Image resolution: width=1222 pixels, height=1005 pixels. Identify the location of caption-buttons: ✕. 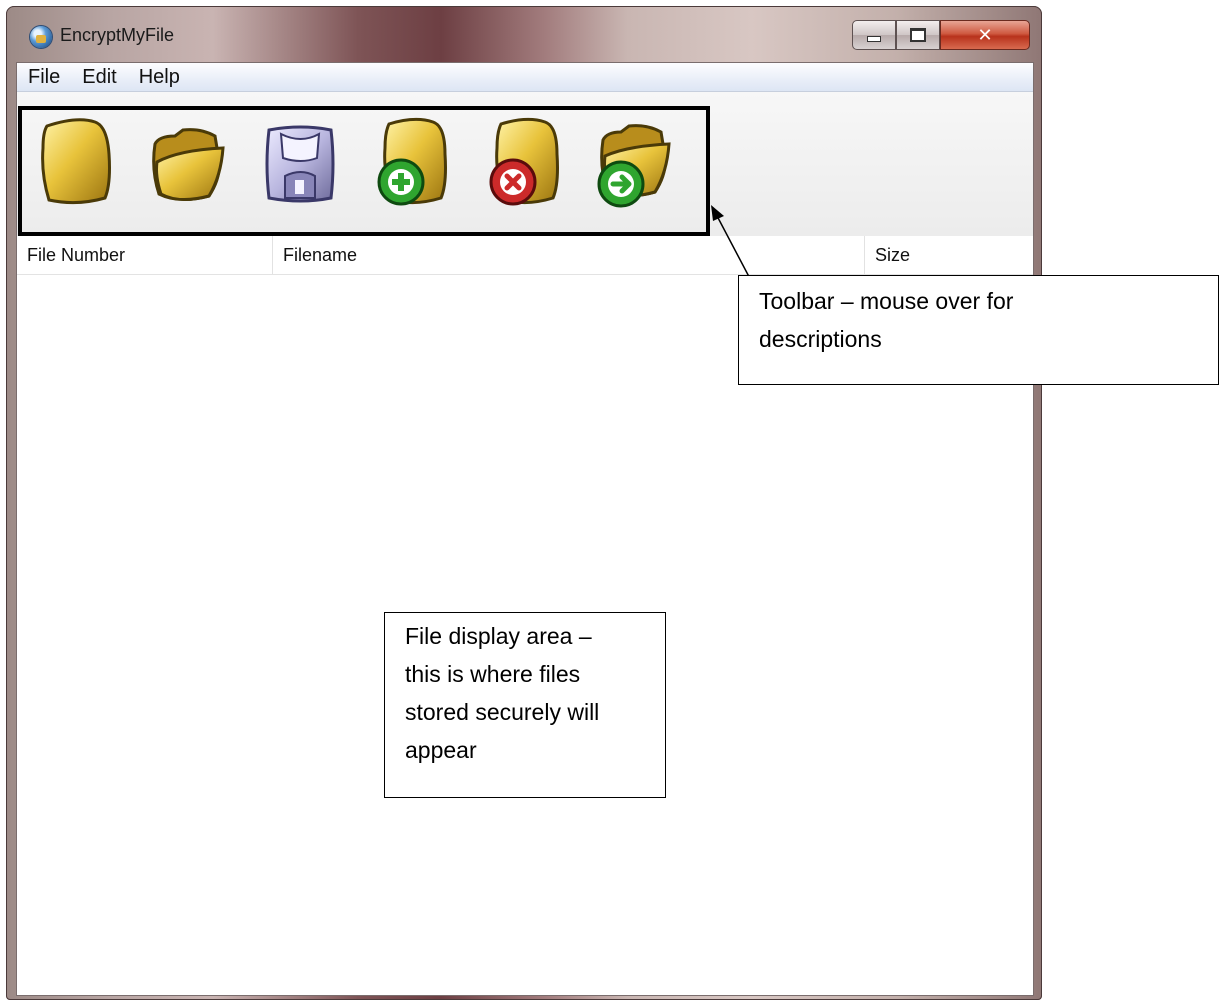
(941, 37).